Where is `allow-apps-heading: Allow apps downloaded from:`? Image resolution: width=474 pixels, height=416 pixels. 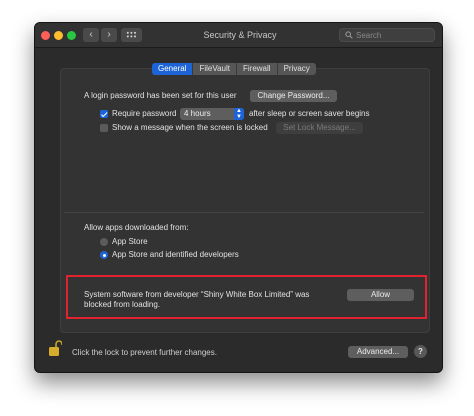 allow-apps-heading: Allow apps downloaded from: is located at coordinates (136, 227).